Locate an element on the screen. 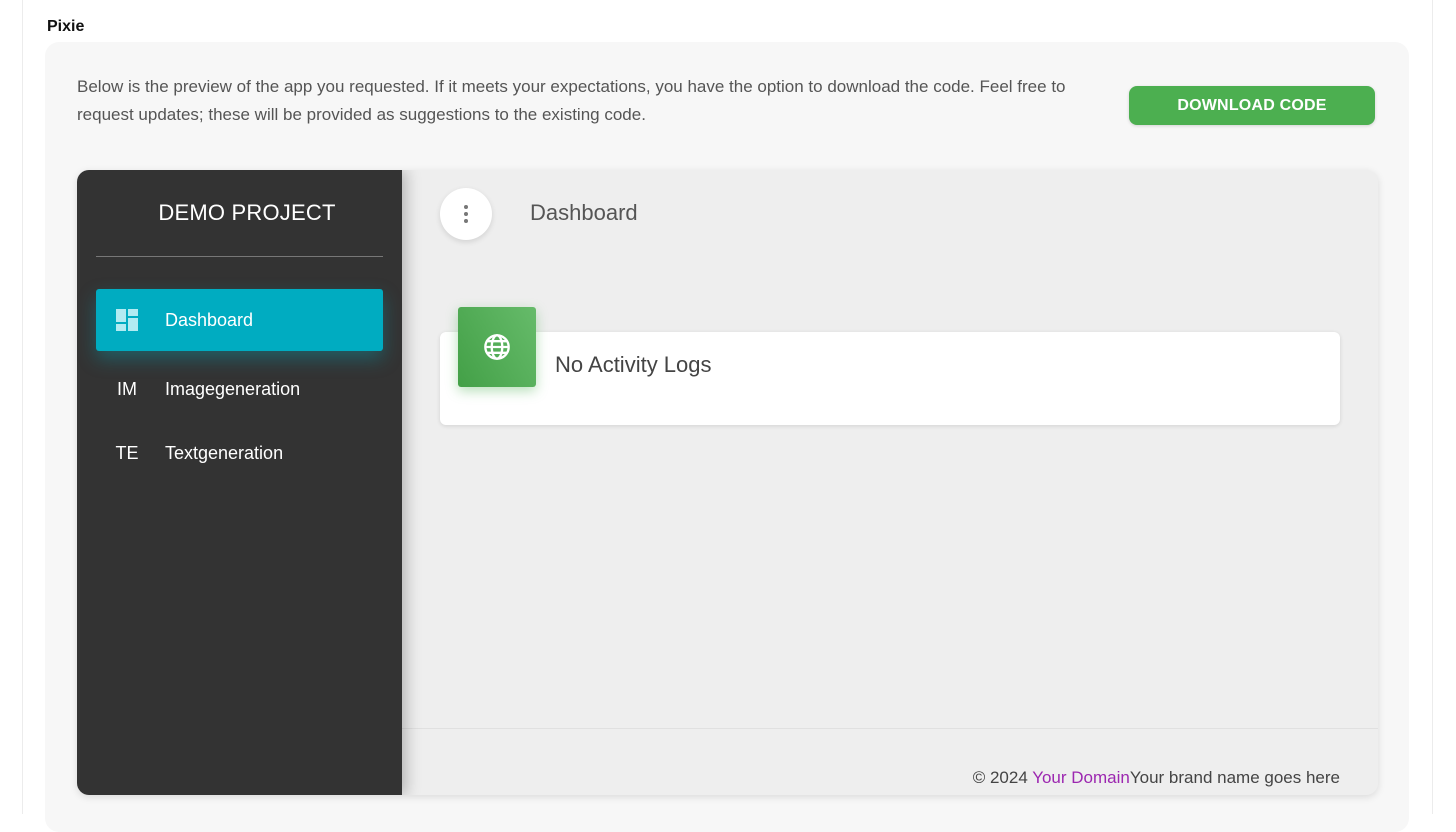  sidebar-item-label: Dashboard is located at coordinates (209, 319).